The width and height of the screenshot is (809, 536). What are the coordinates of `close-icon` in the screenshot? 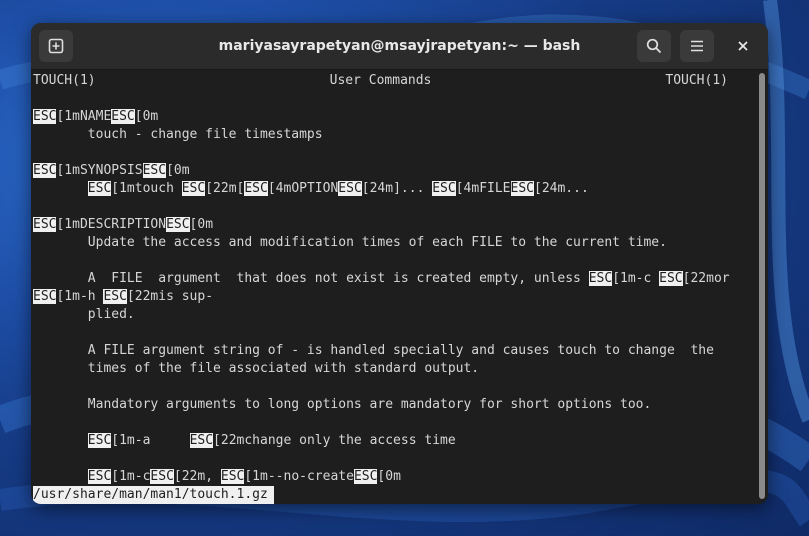 It's located at (743, 46).